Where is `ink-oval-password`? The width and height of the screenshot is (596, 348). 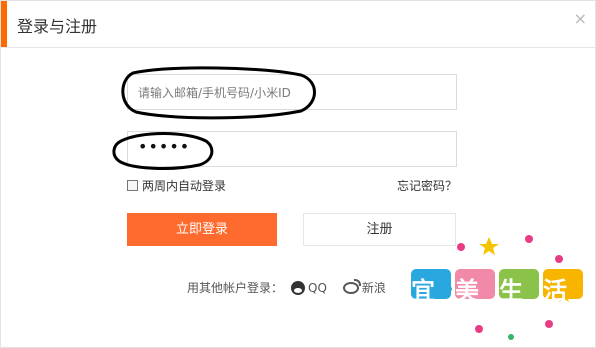
ink-oval-password is located at coordinates (163, 151).